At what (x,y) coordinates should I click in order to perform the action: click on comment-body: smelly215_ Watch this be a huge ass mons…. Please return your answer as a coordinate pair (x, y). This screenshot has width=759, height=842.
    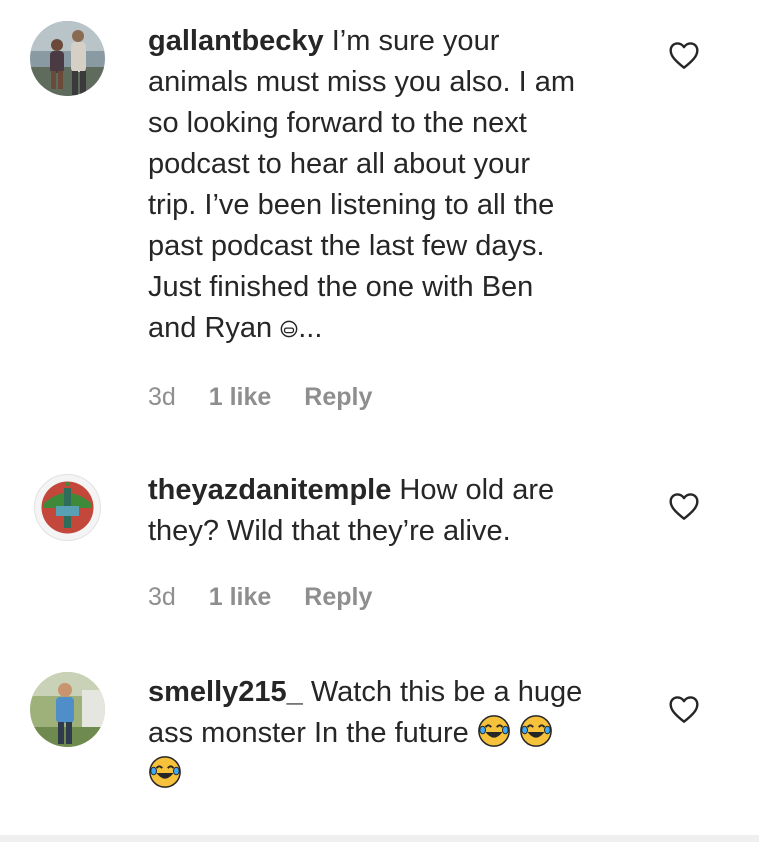
    Looking at the image, I should click on (388, 733).